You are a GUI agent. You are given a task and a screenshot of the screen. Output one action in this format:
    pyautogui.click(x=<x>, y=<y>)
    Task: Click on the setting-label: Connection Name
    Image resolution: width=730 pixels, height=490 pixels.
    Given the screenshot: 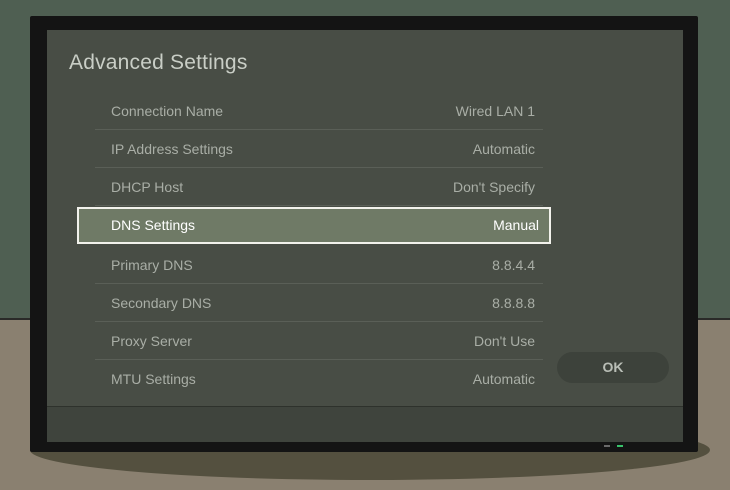 What is the action you would take?
    pyautogui.click(x=167, y=111)
    